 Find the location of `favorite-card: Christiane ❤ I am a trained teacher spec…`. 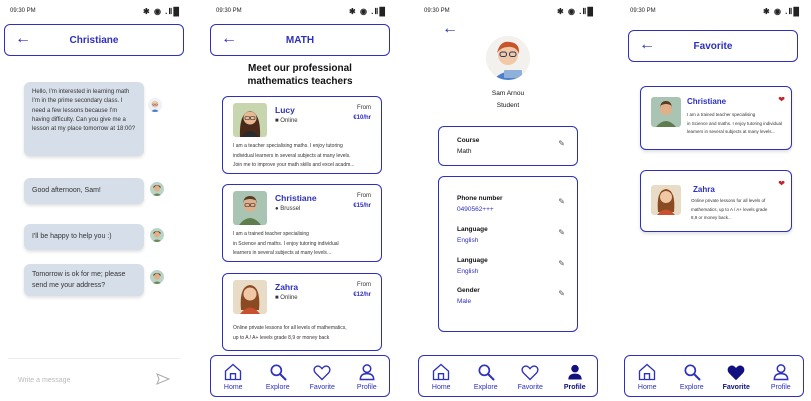

favorite-card: Christiane ❤ I am a trained teacher spec… is located at coordinates (716, 118).